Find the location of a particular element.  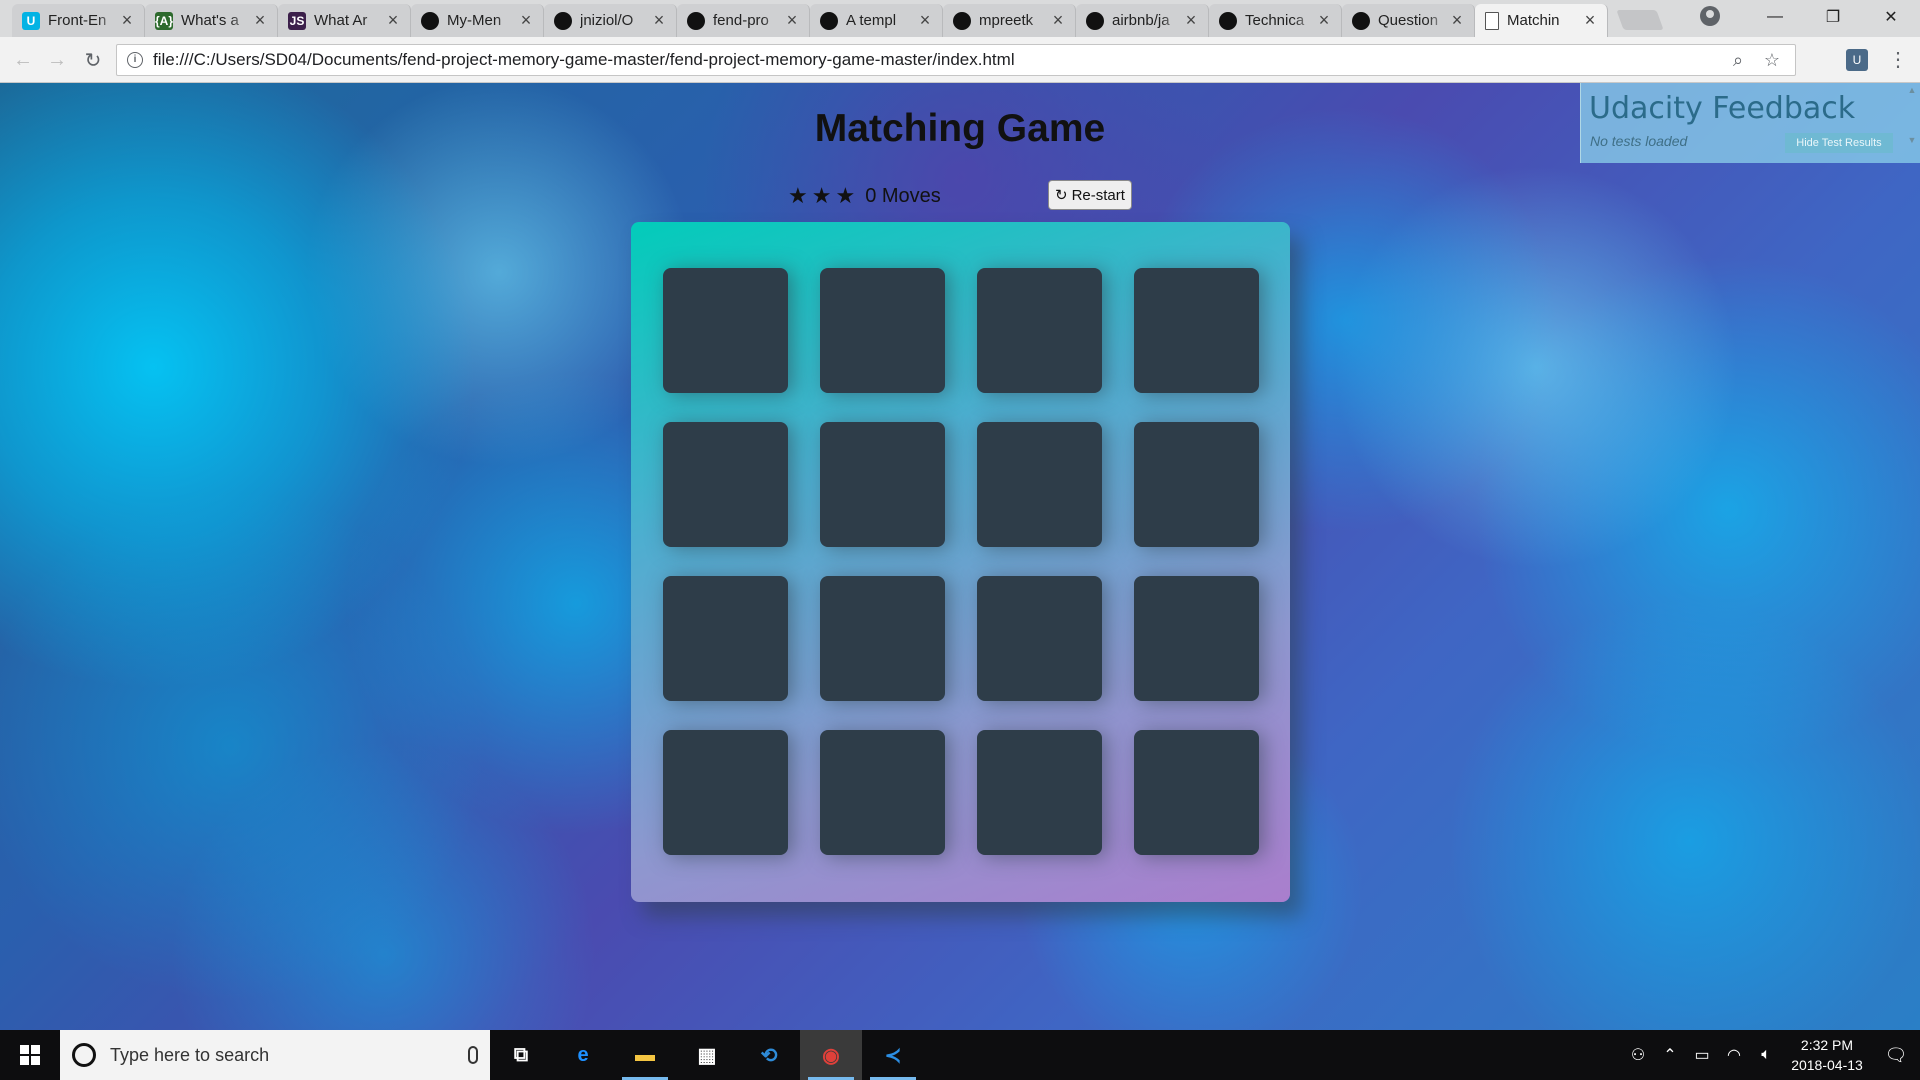

tab-title: airbnb/ja is located at coordinates (1141, 20).